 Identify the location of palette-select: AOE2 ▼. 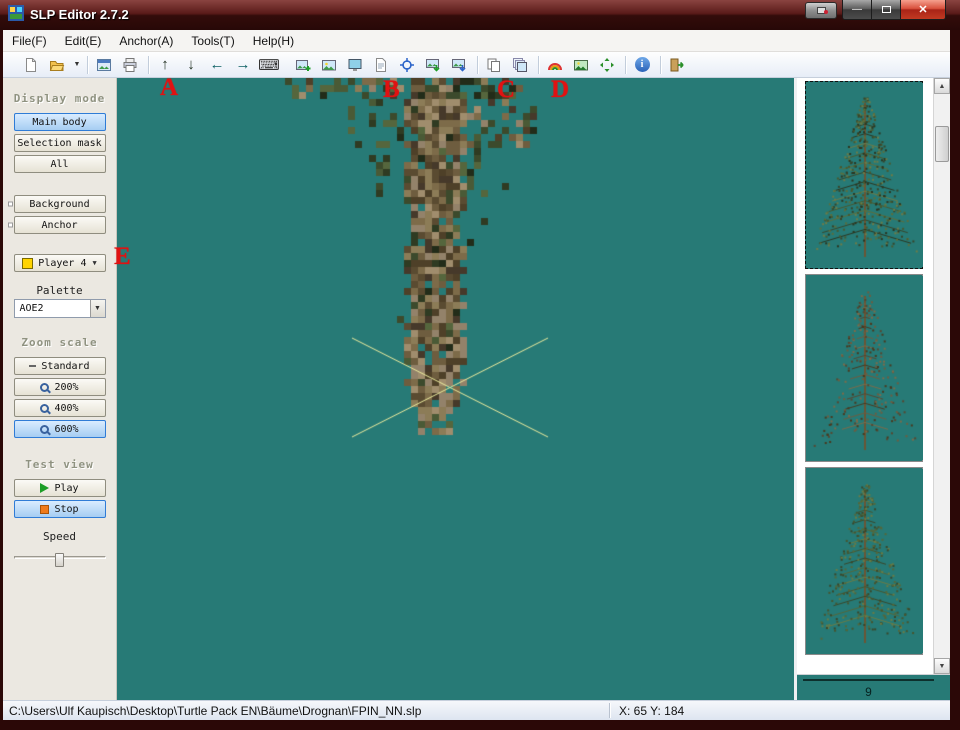
(59, 308).